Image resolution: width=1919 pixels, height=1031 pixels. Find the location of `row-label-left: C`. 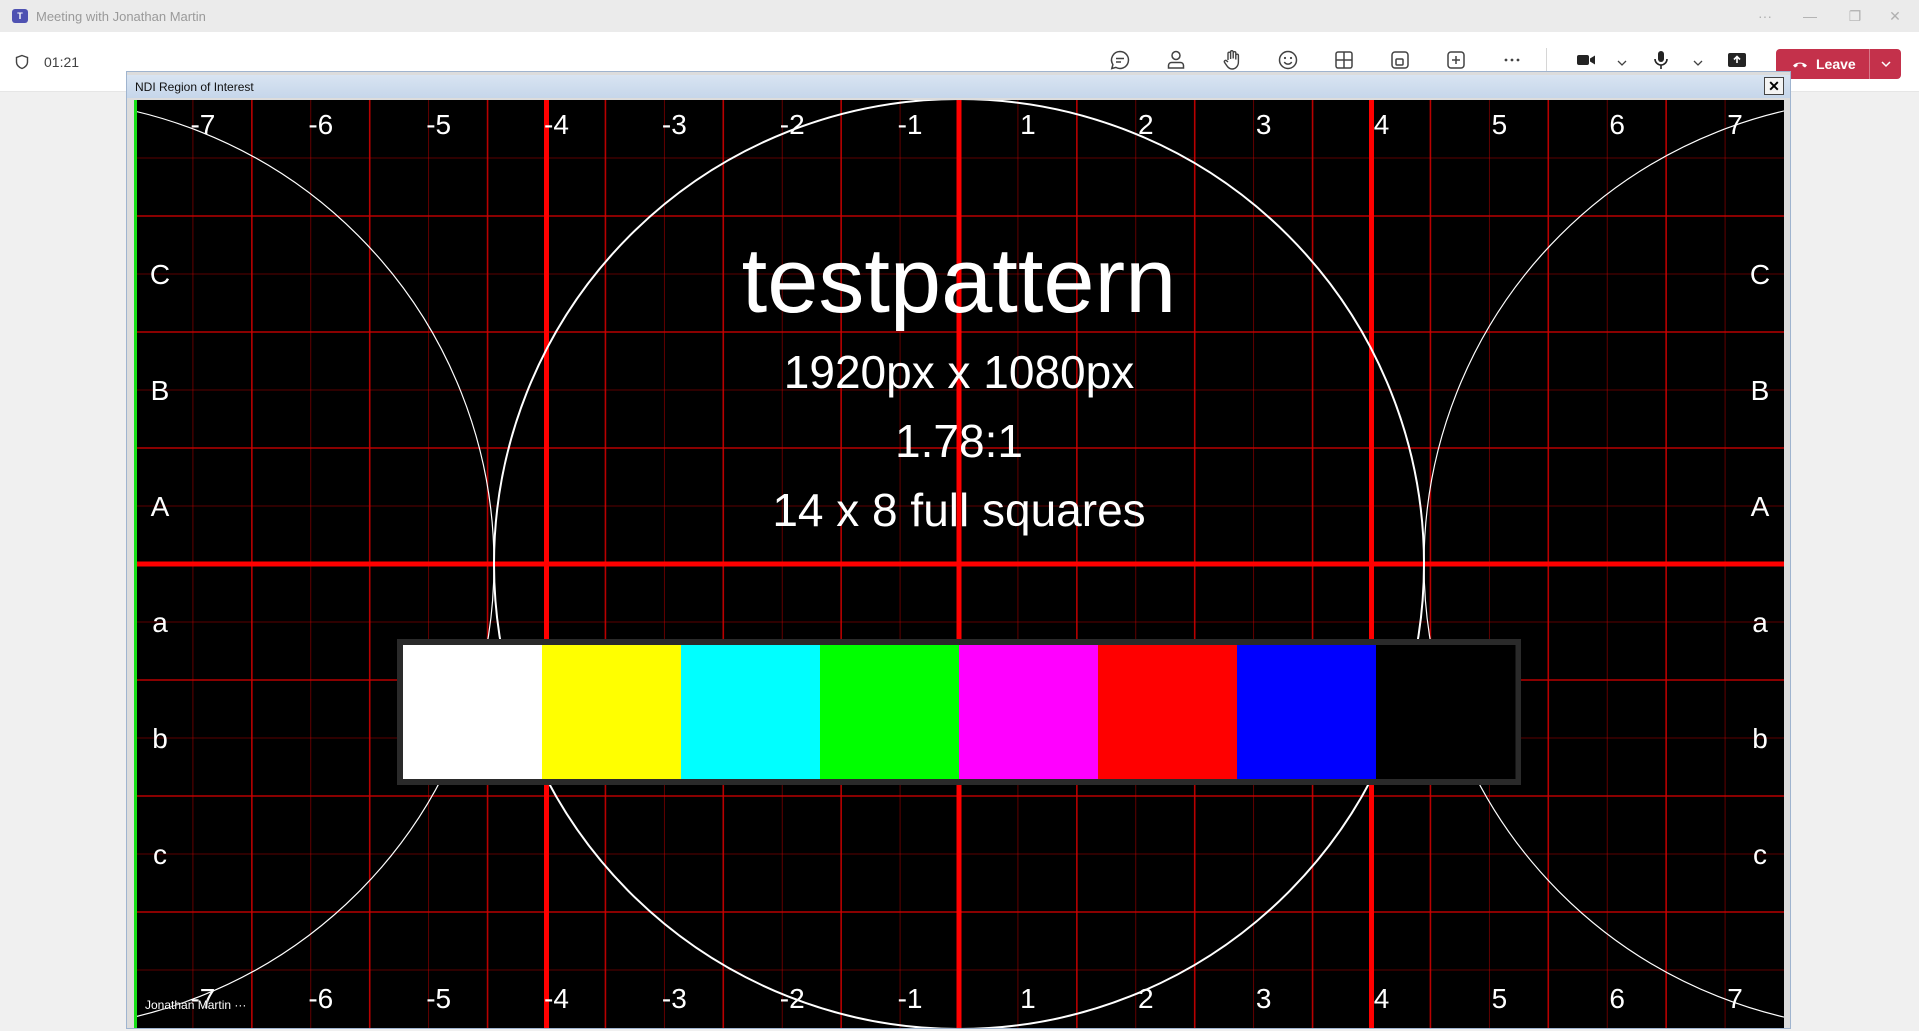

row-label-left: C is located at coordinates (160, 274).